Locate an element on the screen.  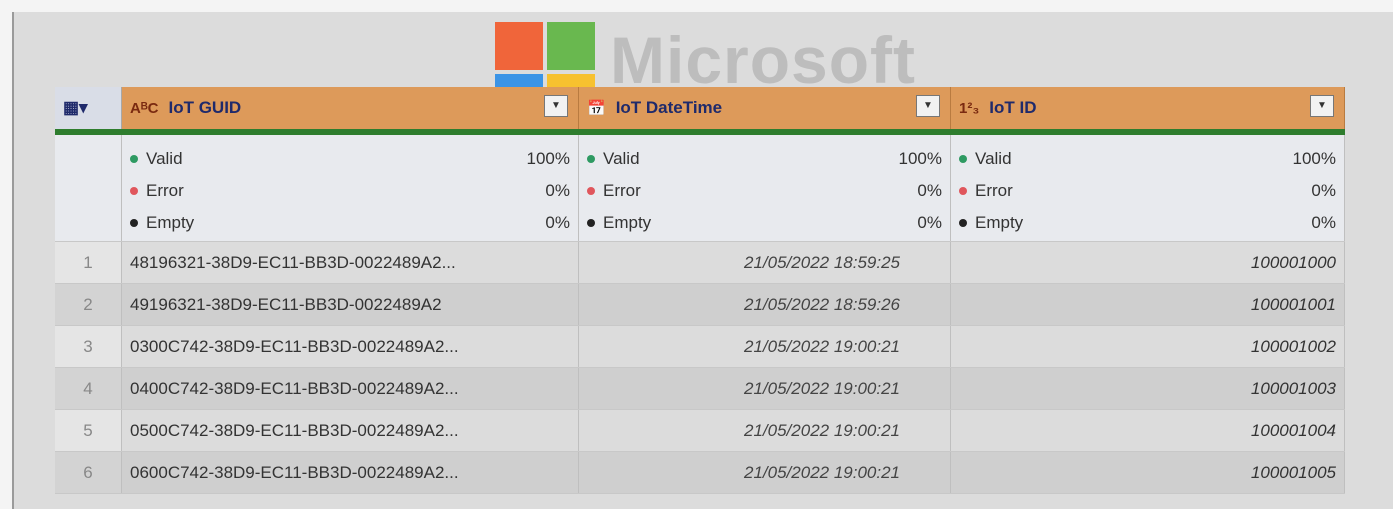
table-menu-button: ▦▾ is located at coordinates (88, 111).